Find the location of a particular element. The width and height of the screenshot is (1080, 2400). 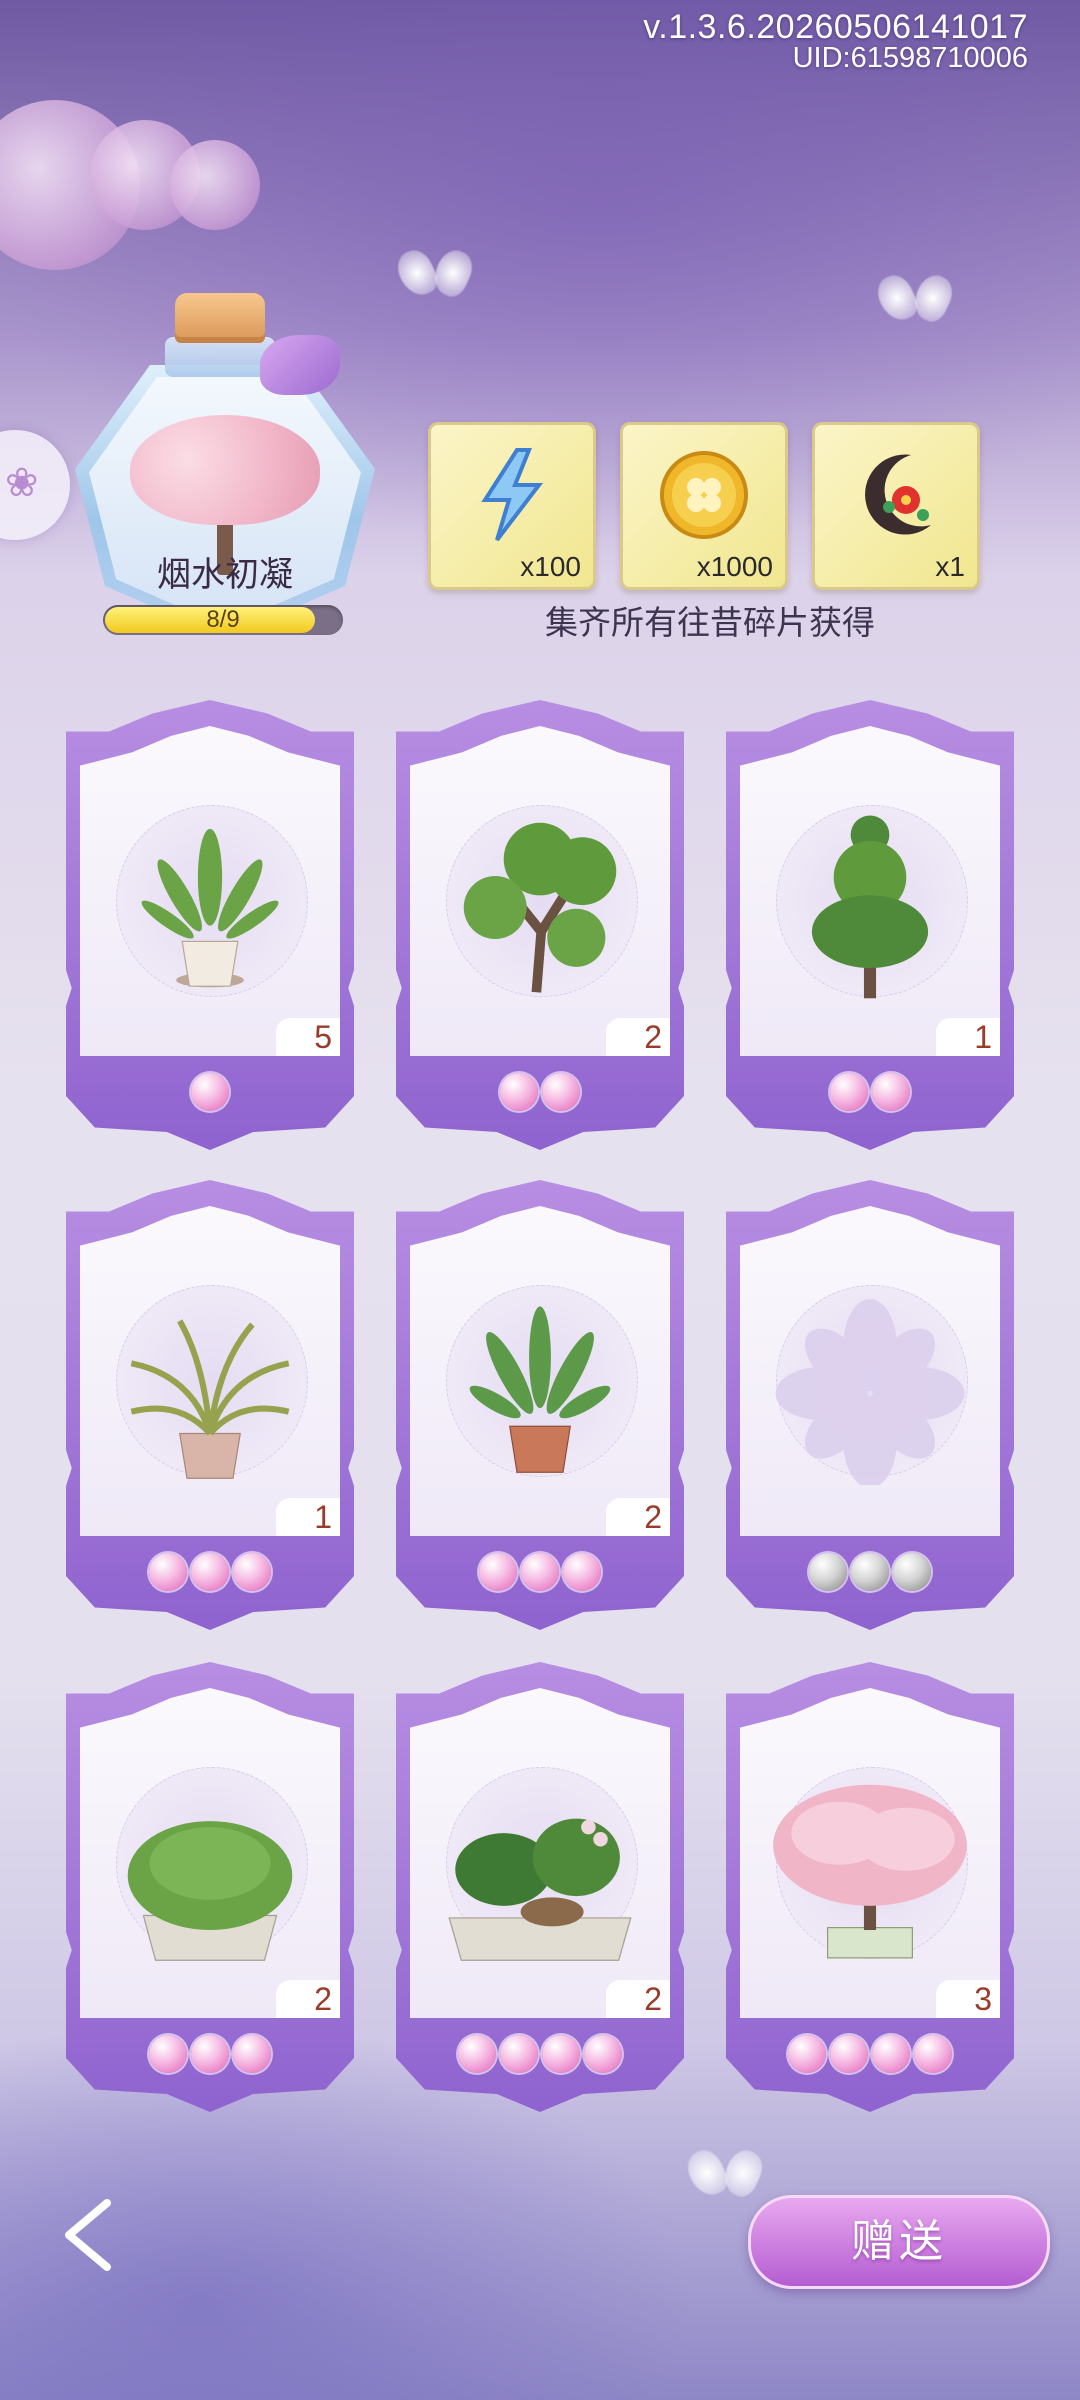

back-button is located at coordinates (90, 2235).